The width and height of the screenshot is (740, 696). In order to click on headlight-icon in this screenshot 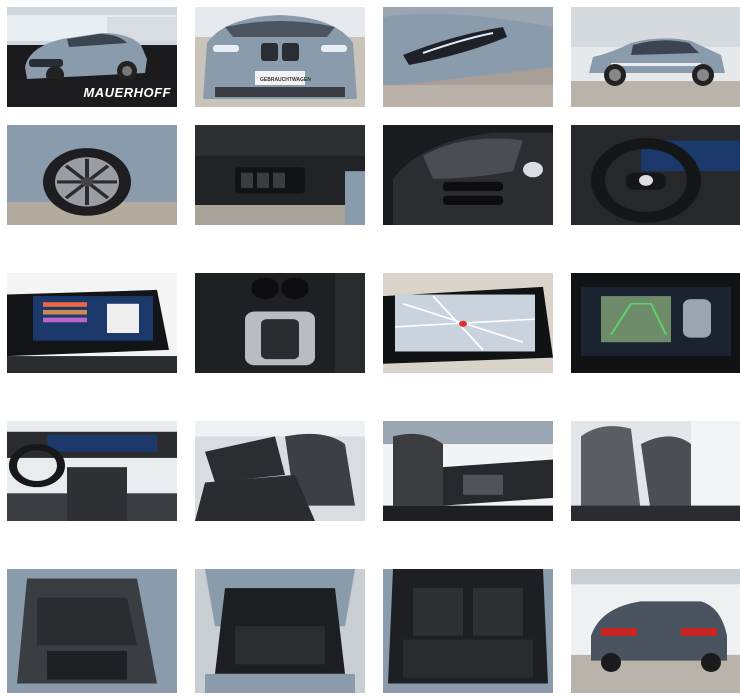, I will do `click(468, 57)`.